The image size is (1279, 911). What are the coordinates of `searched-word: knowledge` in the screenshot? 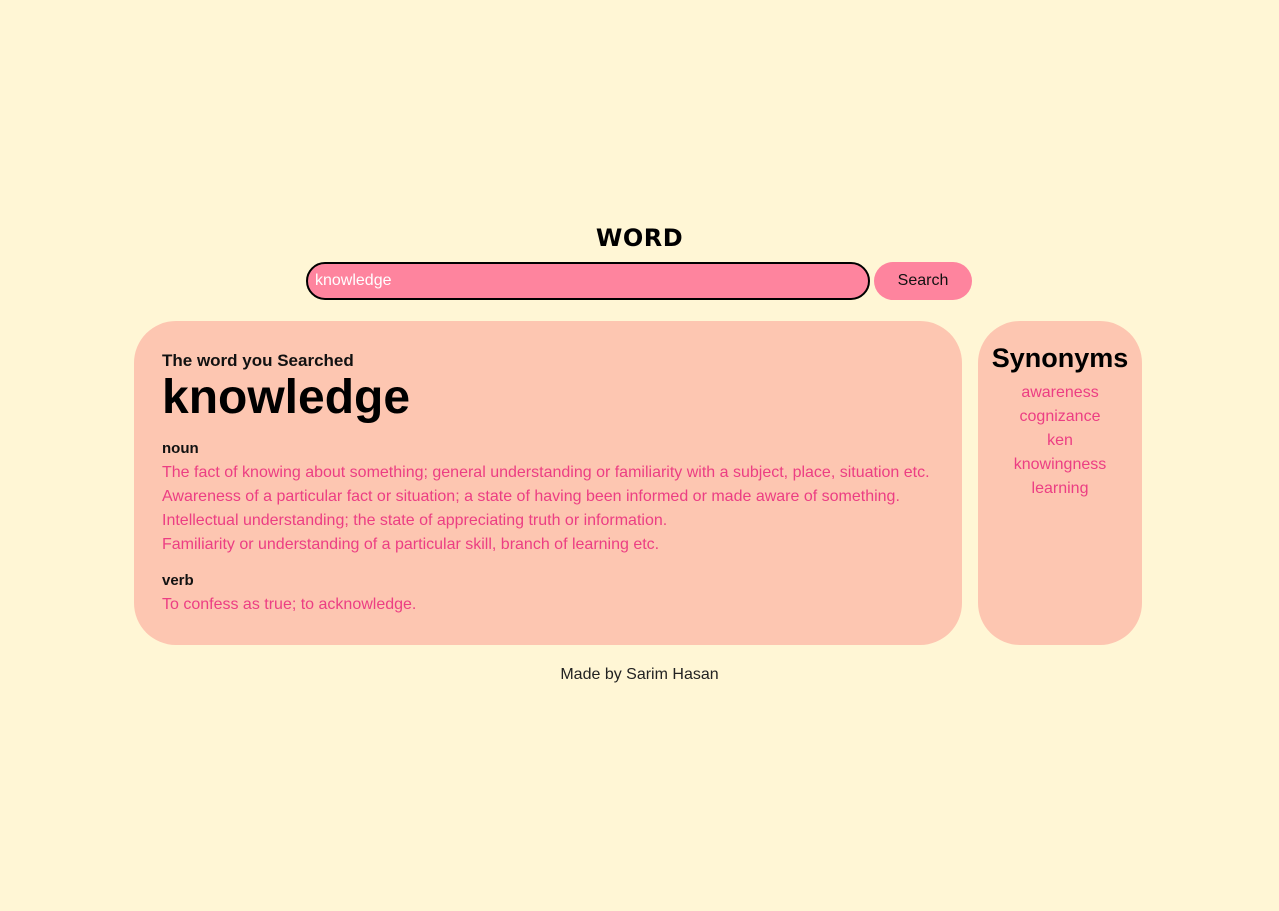 It's located at (286, 397).